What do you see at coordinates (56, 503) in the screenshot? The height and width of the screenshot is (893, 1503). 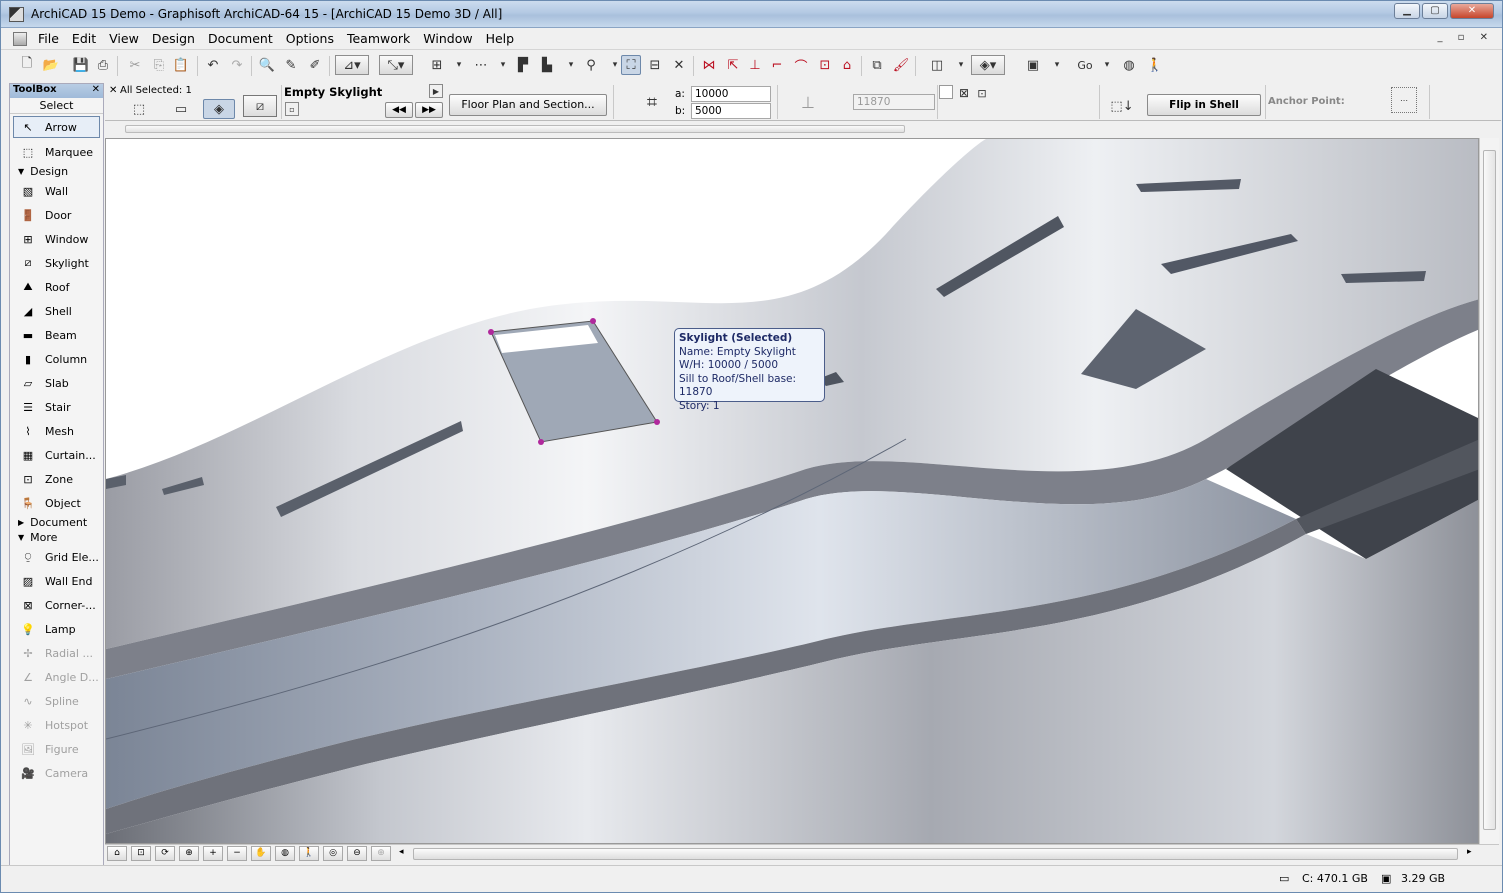 I see `tool-object: 🪑 Object` at bounding box center [56, 503].